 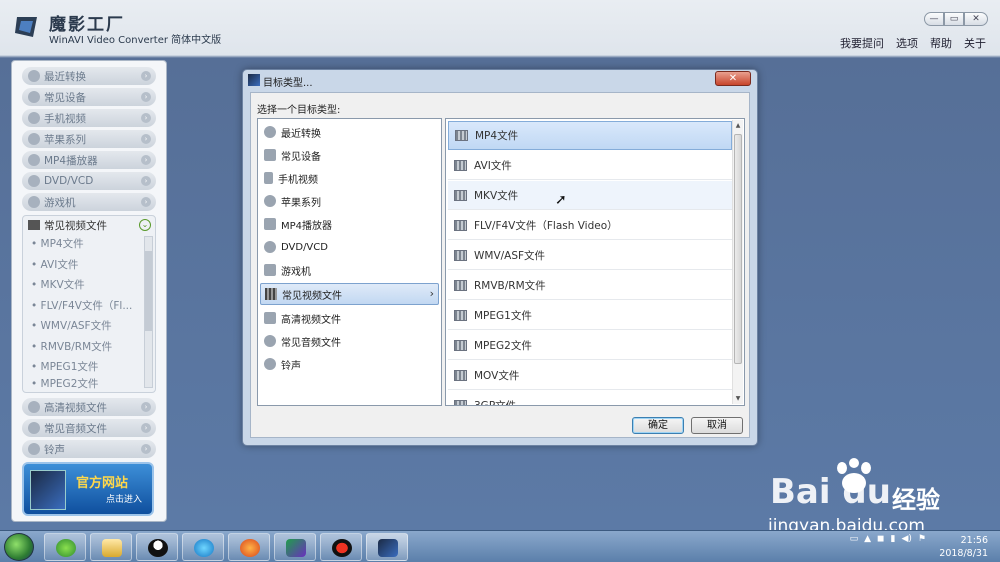 I want to click on app-logo-icon, so click(x=26, y=27).